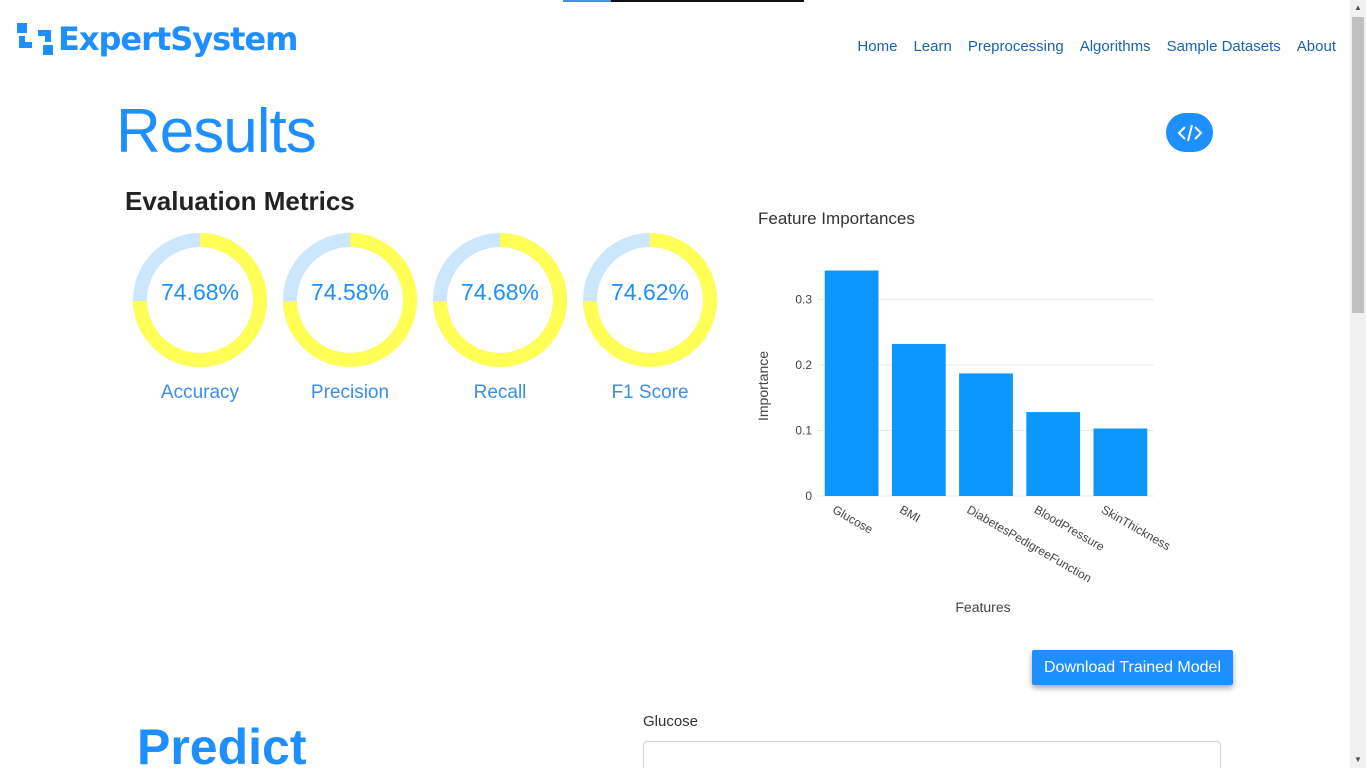  Describe the element at coordinates (216, 131) in the screenshot. I see `results-title: Results` at that location.